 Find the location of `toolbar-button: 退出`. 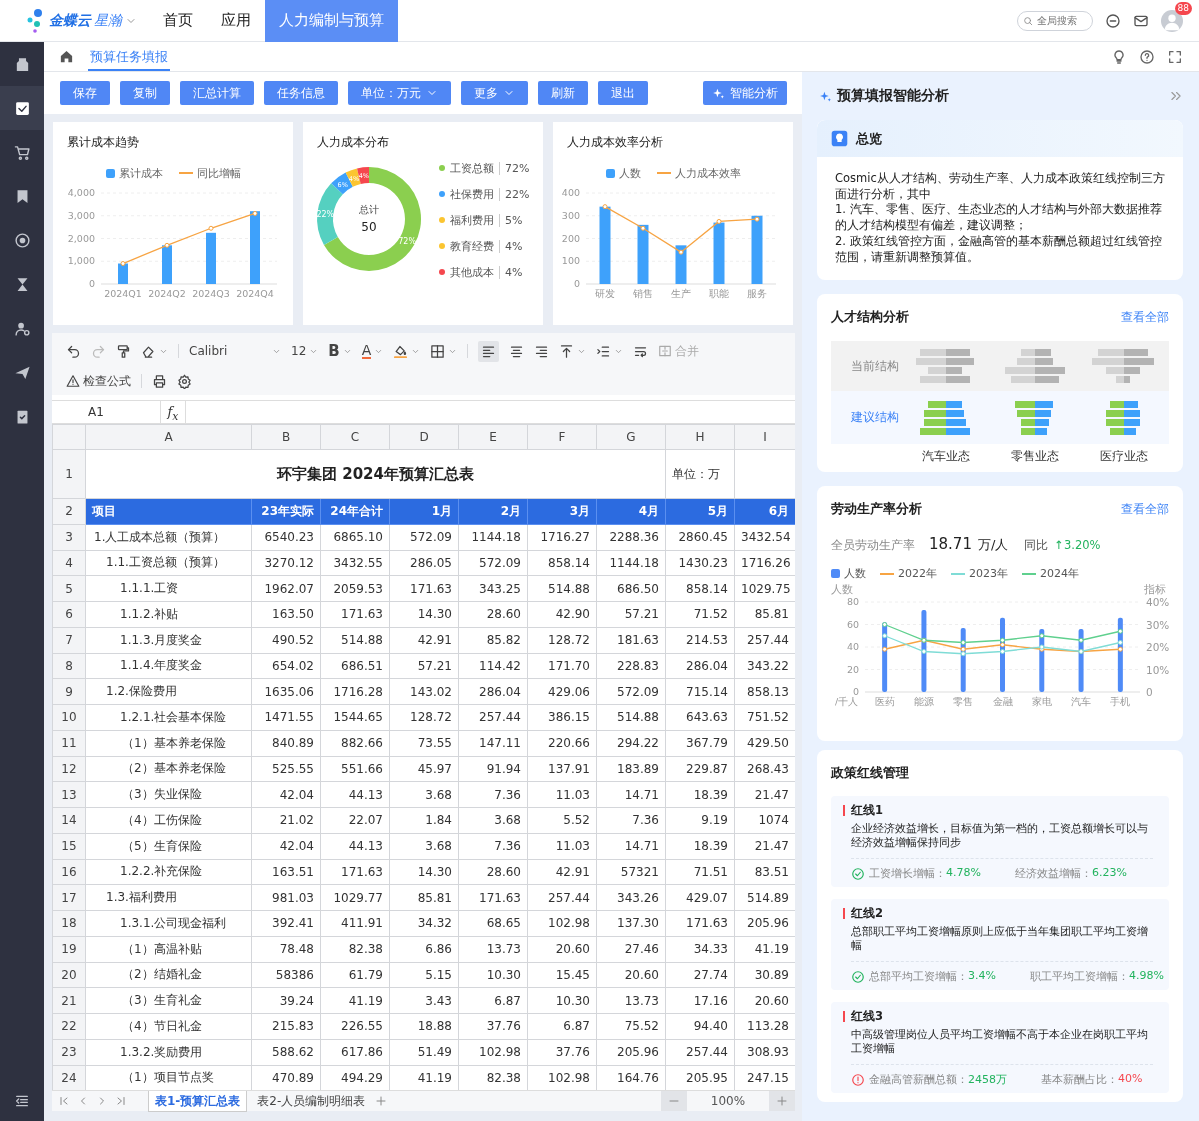

toolbar-button: 退出 is located at coordinates (623, 93).